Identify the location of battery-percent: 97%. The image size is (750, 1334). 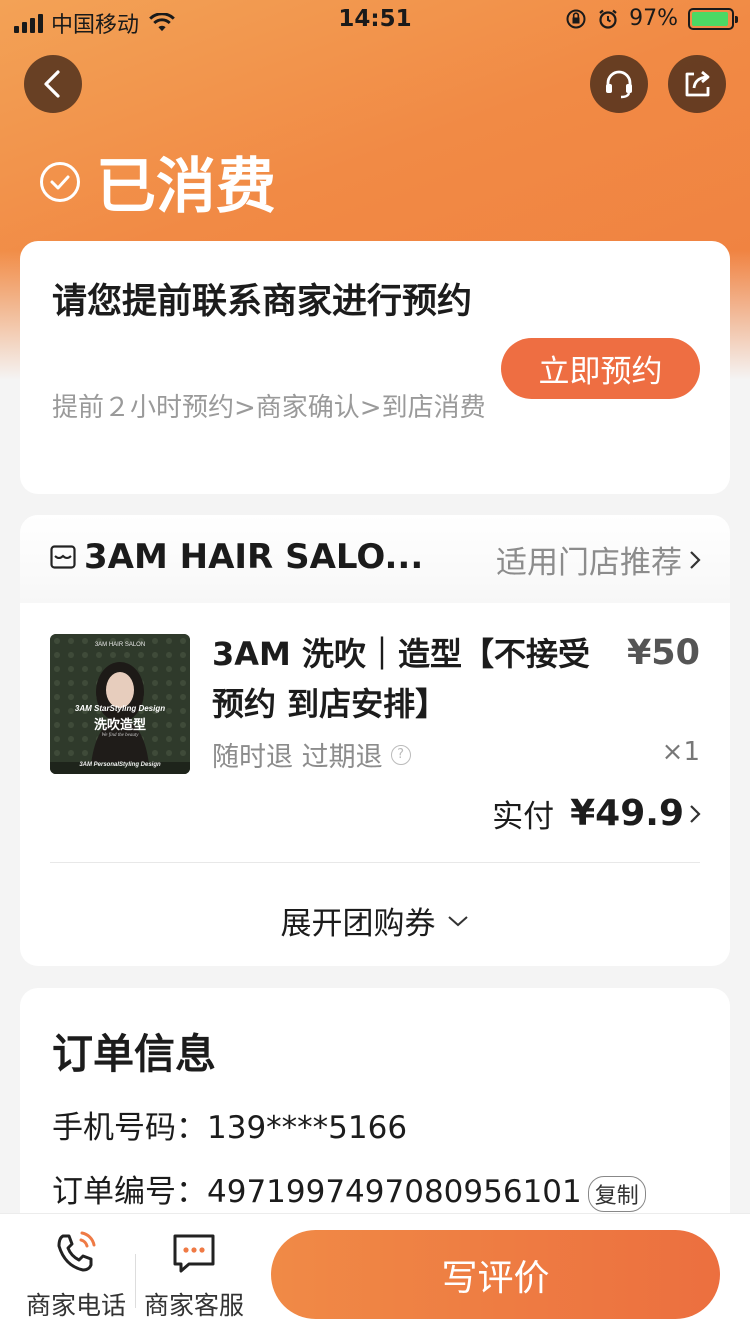
(653, 18).